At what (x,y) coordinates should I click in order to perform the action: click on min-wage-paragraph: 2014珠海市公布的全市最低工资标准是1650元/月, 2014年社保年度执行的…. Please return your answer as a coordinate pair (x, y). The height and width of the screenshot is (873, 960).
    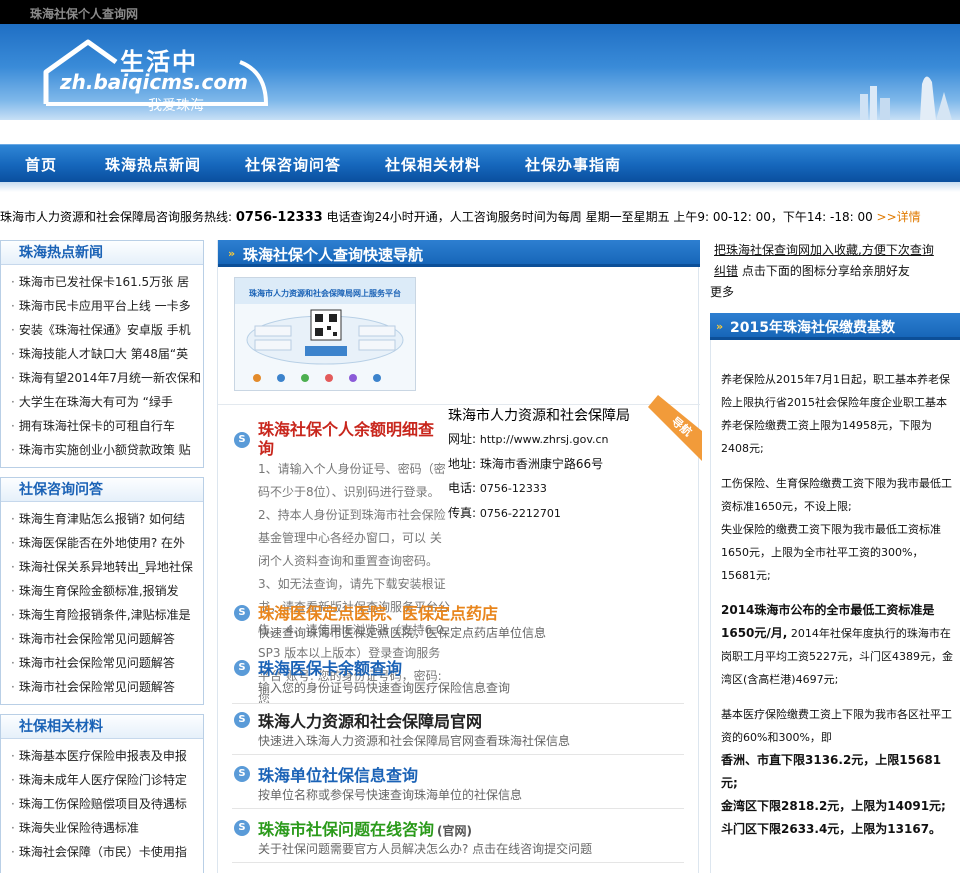
    Looking at the image, I should click on (837, 644).